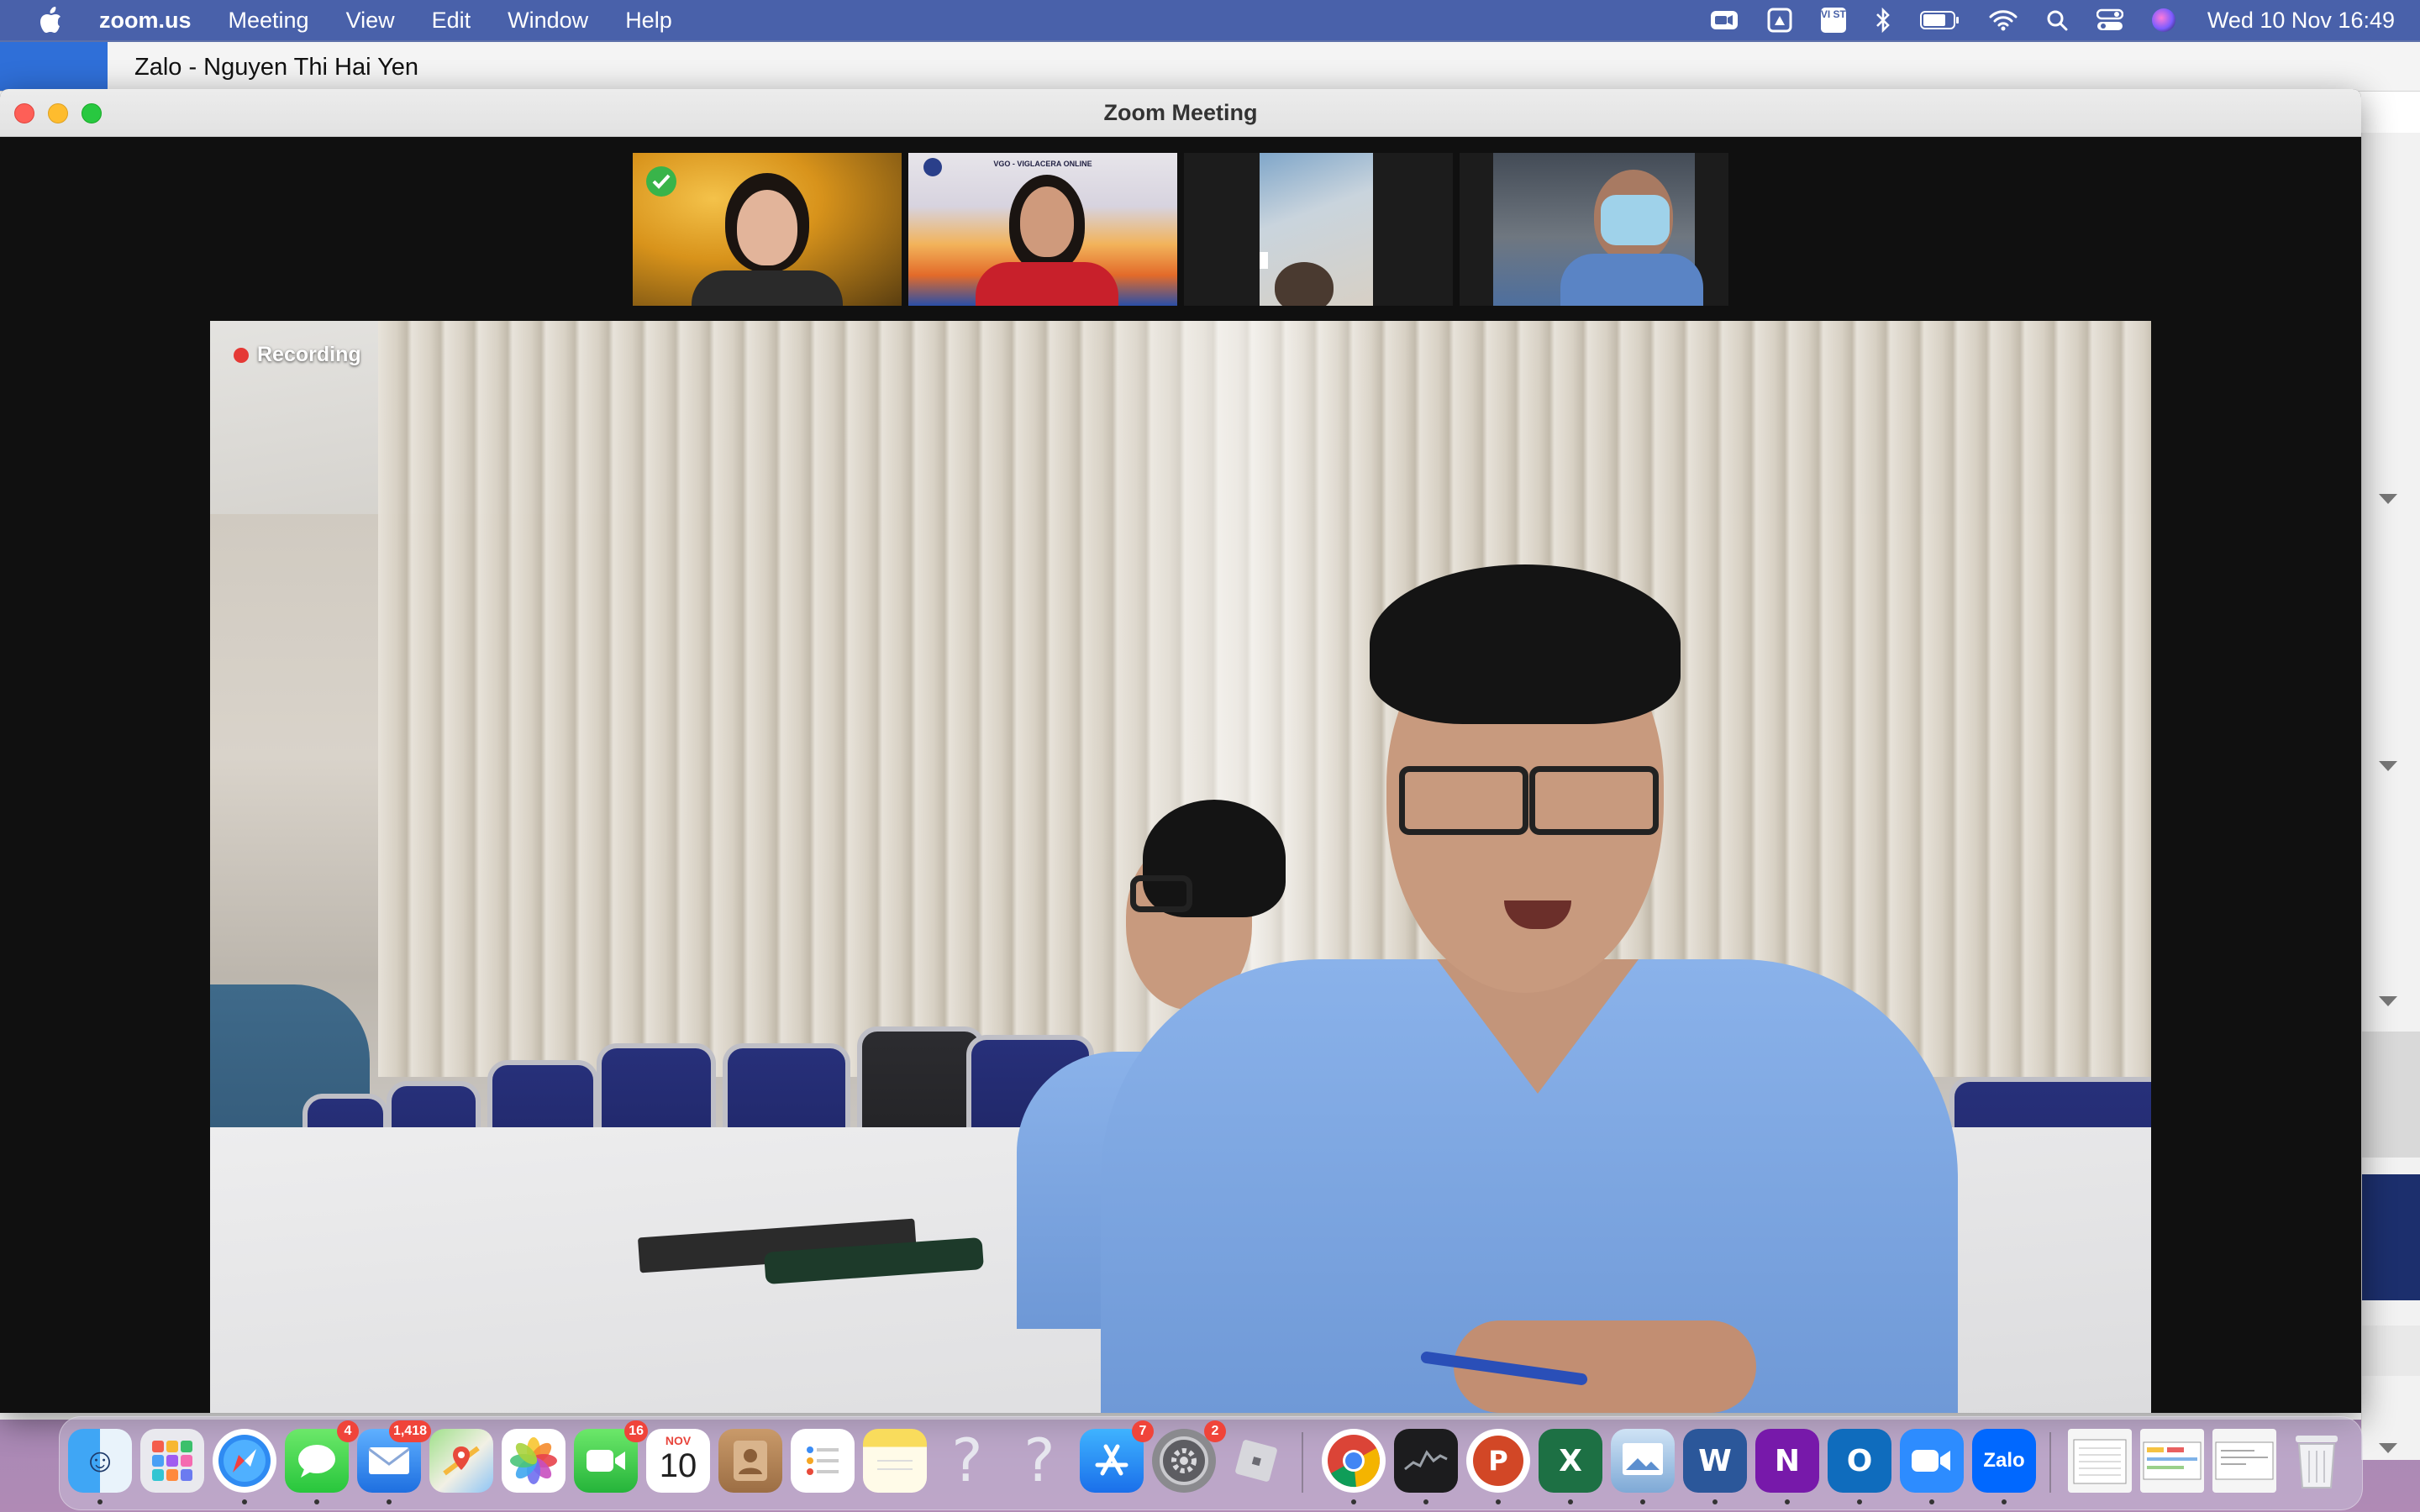  I want to click on onenote-icon: N, so click(1788, 1460).